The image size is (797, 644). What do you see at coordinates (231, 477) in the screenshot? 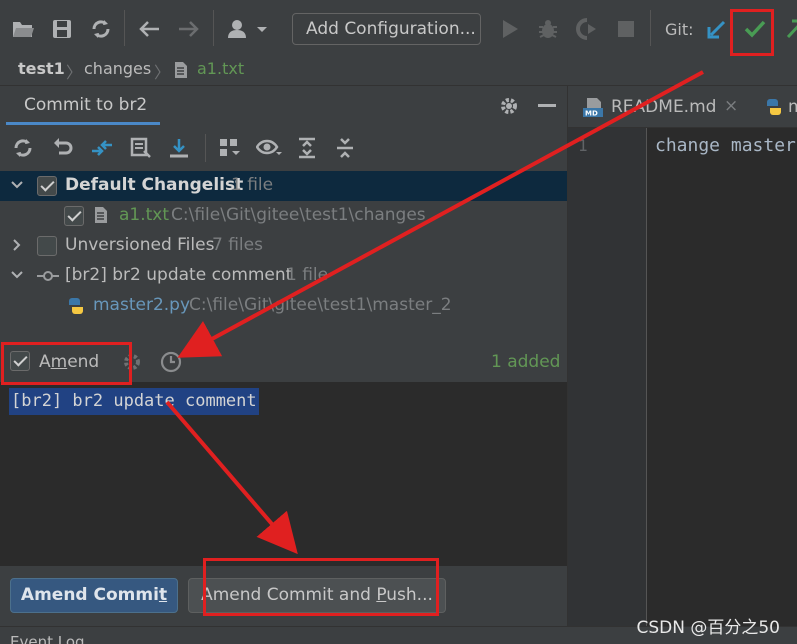
I see `annotation-arrow-to-push` at bounding box center [231, 477].